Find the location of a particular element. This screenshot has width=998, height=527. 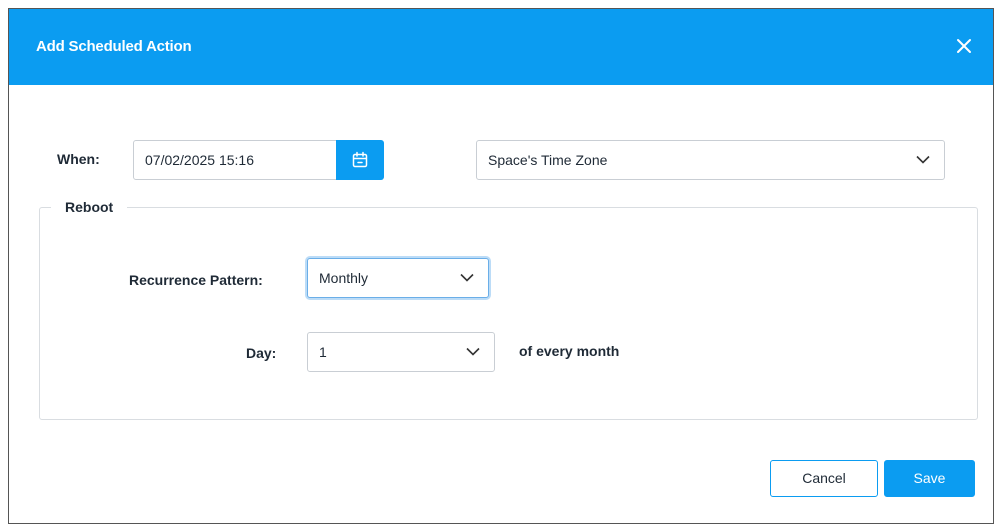

day-label: Day: is located at coordinates (261, 353).